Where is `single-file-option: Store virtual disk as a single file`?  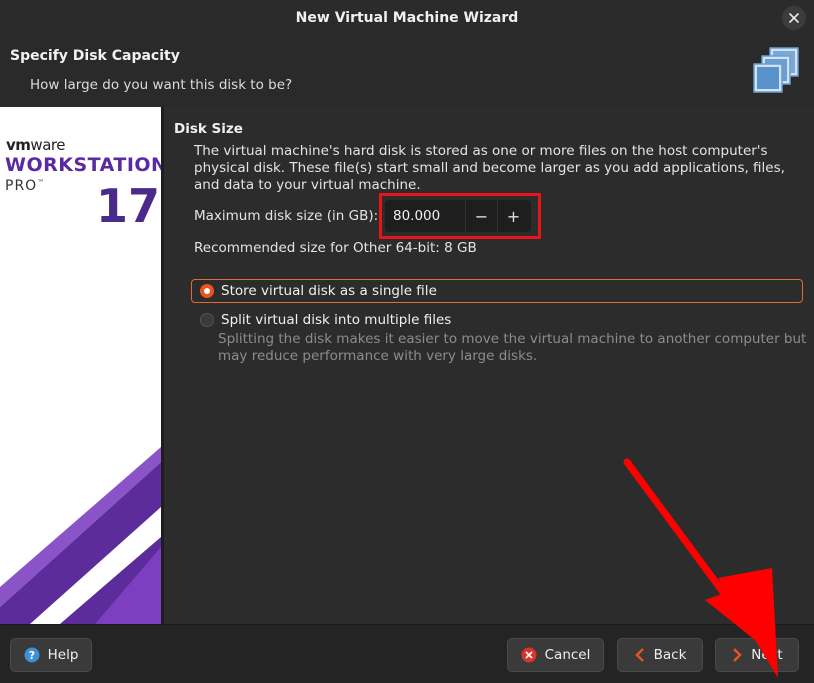 single-file-option: Store virtual disk as a single file is located at coordinates (497, 291).